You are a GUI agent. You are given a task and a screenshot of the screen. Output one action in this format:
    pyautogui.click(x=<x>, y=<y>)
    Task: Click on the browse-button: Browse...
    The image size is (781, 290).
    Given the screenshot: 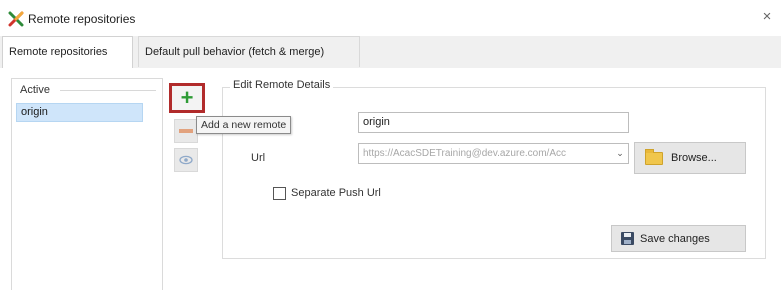 What is the action you would take?
    pyautogui.click(x=690, y=158)
    